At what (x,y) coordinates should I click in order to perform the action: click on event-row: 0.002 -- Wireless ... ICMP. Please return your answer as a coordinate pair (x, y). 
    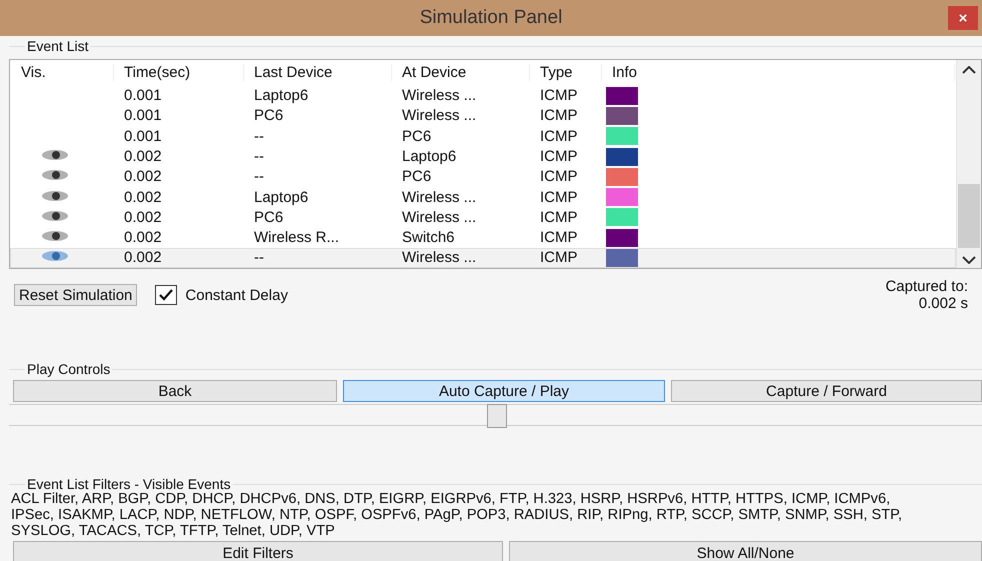
    Looking at the image, I should click on (483, 258).